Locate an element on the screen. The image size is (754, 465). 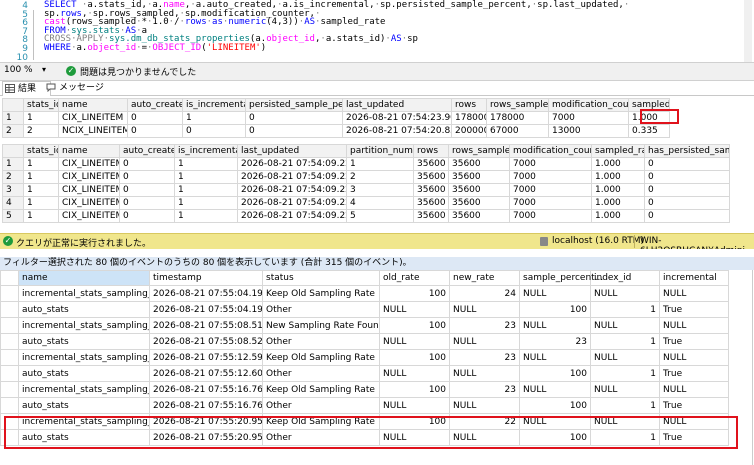
row-number: 1 is located at coordinates (13, 118).